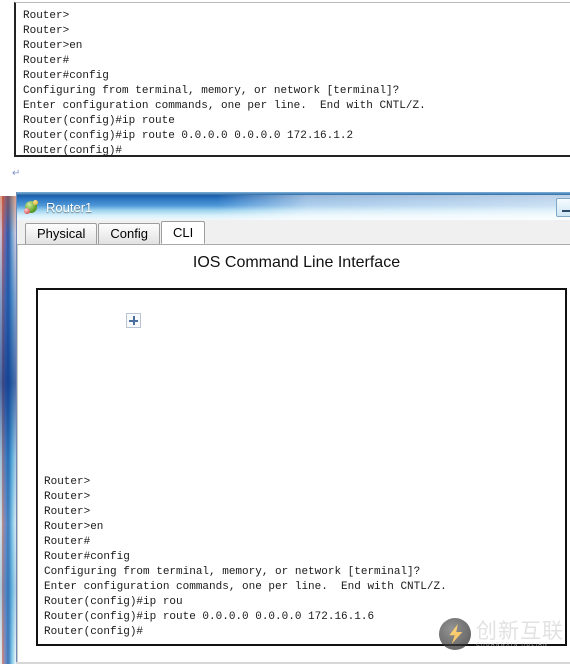 This screenshot has width=570, height=664. I want to click on terminal-line: Router(config)#ip route, so click(99, 121).